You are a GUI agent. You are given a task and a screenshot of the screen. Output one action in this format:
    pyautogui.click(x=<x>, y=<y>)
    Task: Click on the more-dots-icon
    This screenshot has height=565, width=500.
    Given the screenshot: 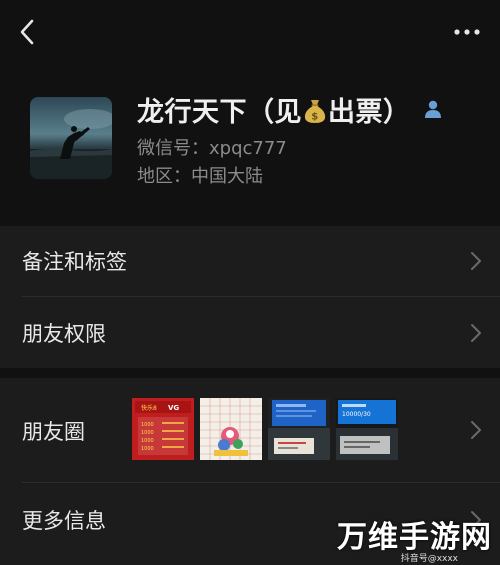 What is the action you would take?
    pyautogui.click(x=467, y=32)
    